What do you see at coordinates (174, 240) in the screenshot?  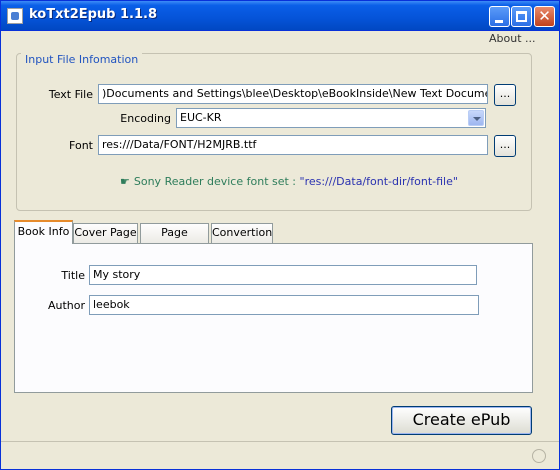 I see `tab-page-layout: Page Layout` at bounding box center [174, 240].